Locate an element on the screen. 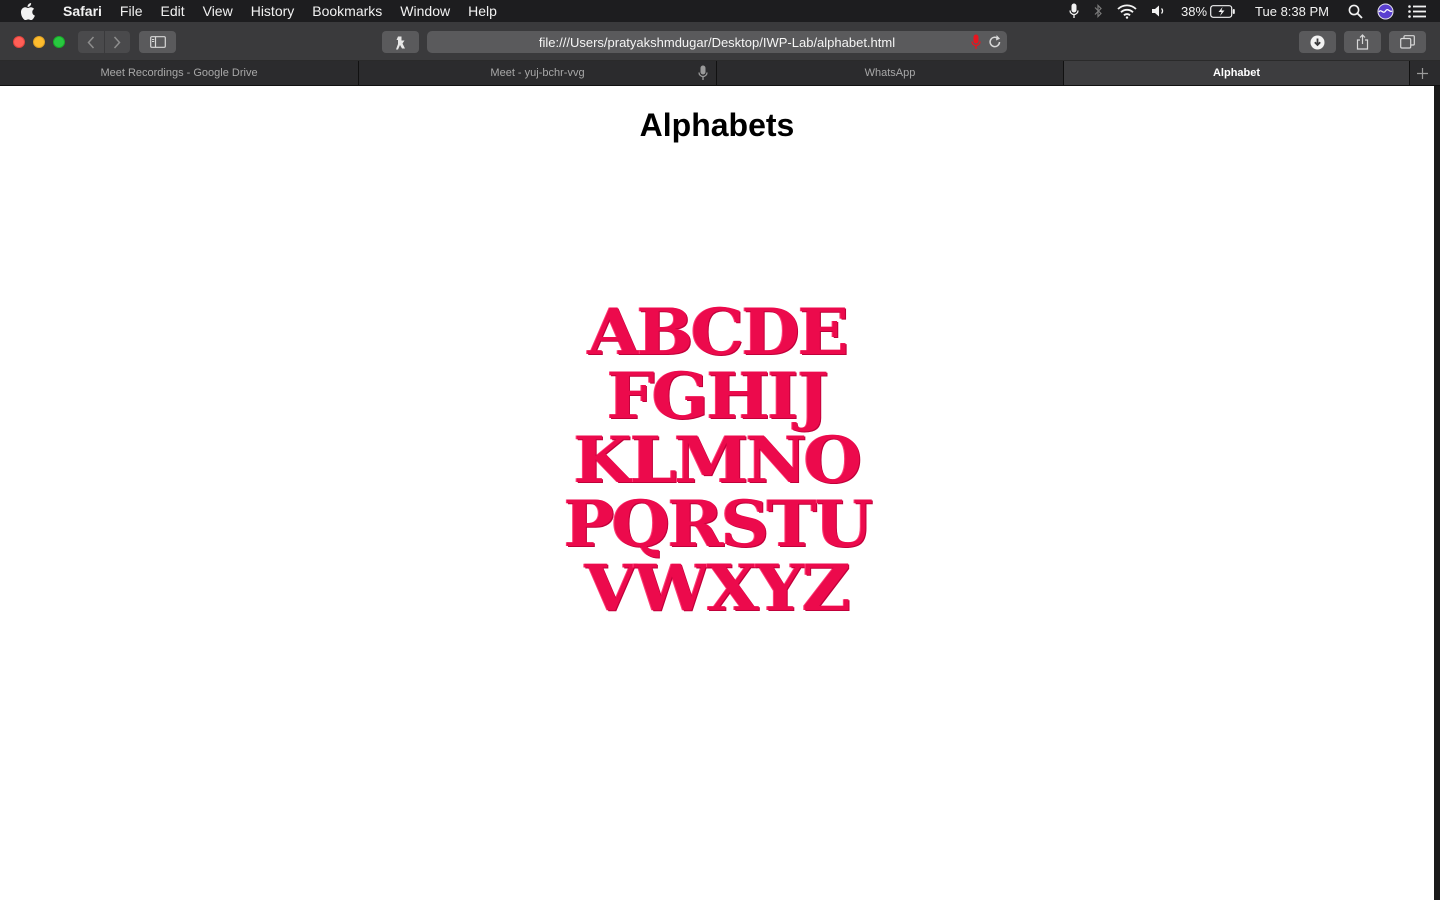 Image resolution: width=1440 pixels, height=900 pixels. menu-app-safari: Safari is located at coordinates (82, 11).